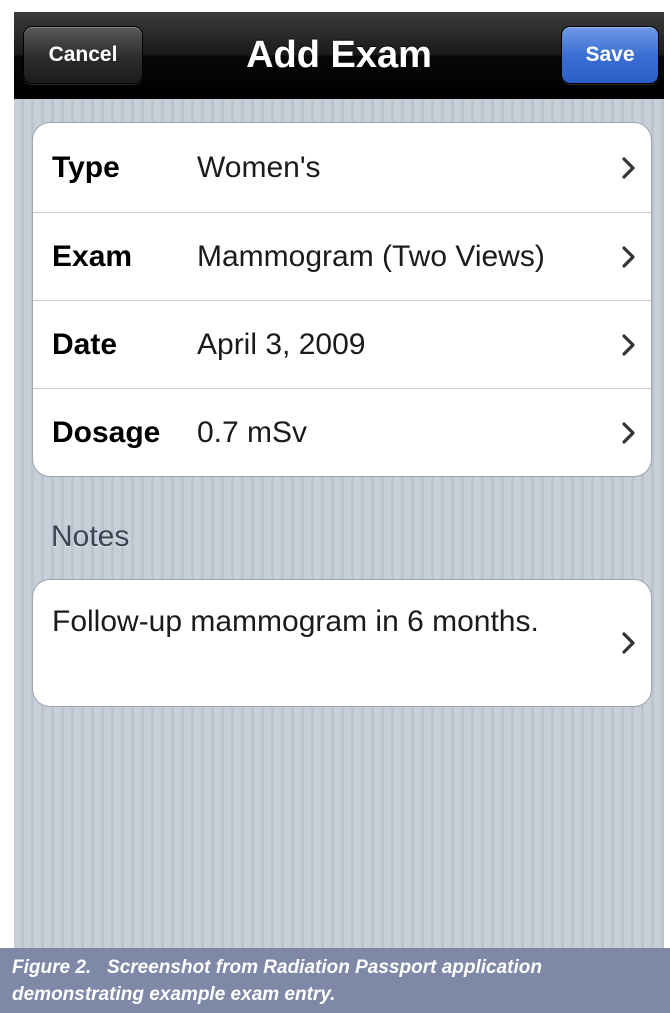 Image resolution: width=670 pixels, height=1013 pixels. I want to click on notes-section-header: Notes, so click(90, 536).